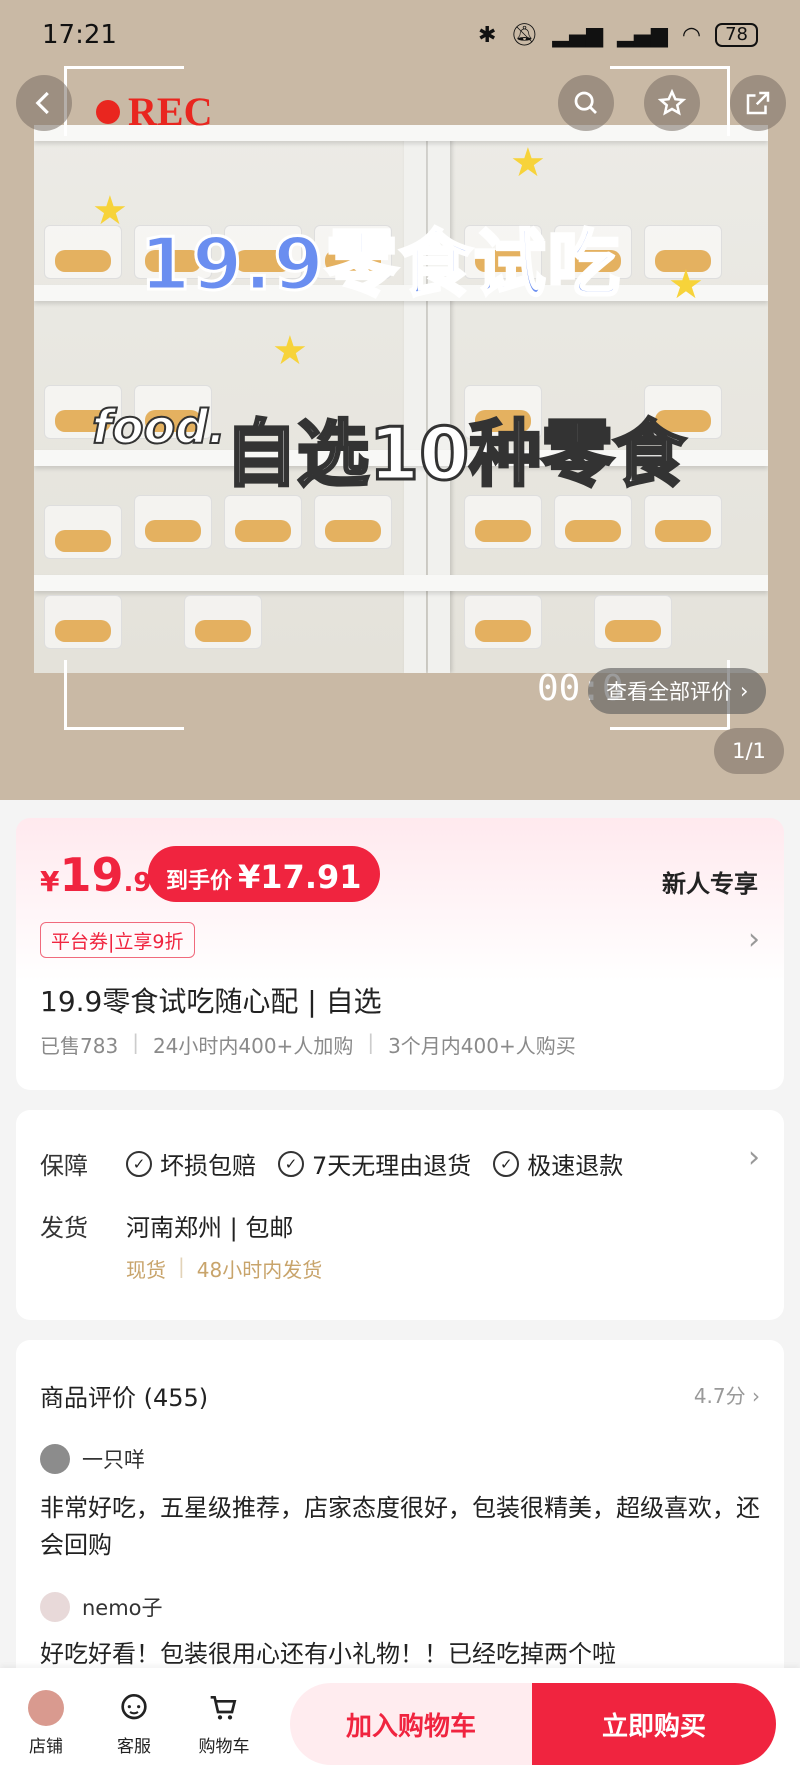  What do you see at coordinates (159, 427) in the screenshot?
I see `overlay-food: food.` at bounding box center [159, 427].